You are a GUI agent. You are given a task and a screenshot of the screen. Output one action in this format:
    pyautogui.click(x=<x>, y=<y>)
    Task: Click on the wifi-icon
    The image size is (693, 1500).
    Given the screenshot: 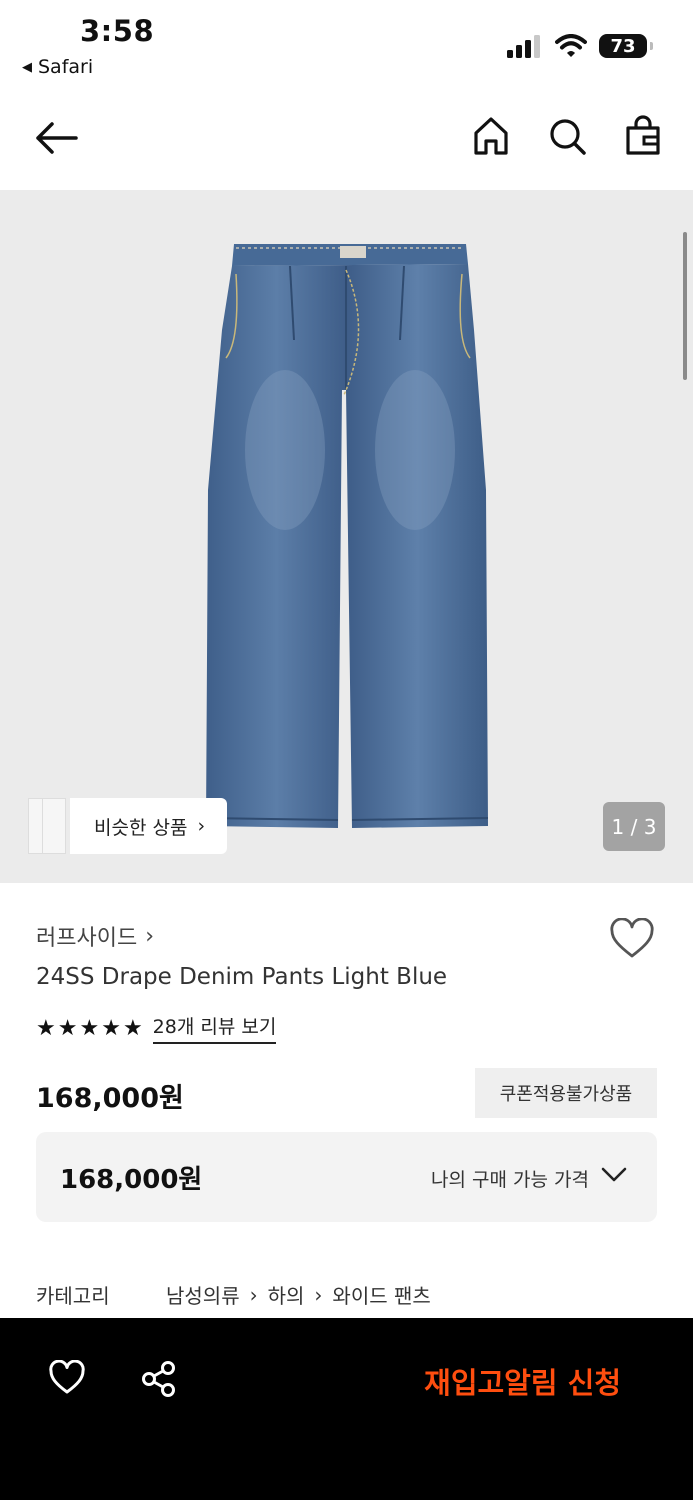 What is the action you would take?
    pyautogui.click(x=571, y=45)
    